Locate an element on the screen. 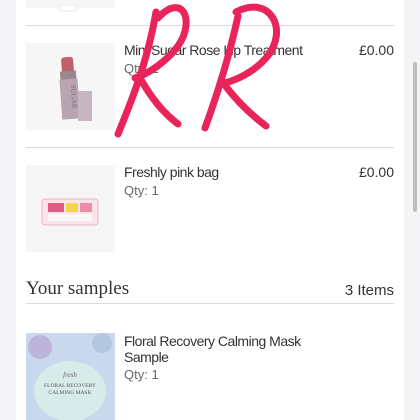  scrollbar is located at coordinates (415, 137).